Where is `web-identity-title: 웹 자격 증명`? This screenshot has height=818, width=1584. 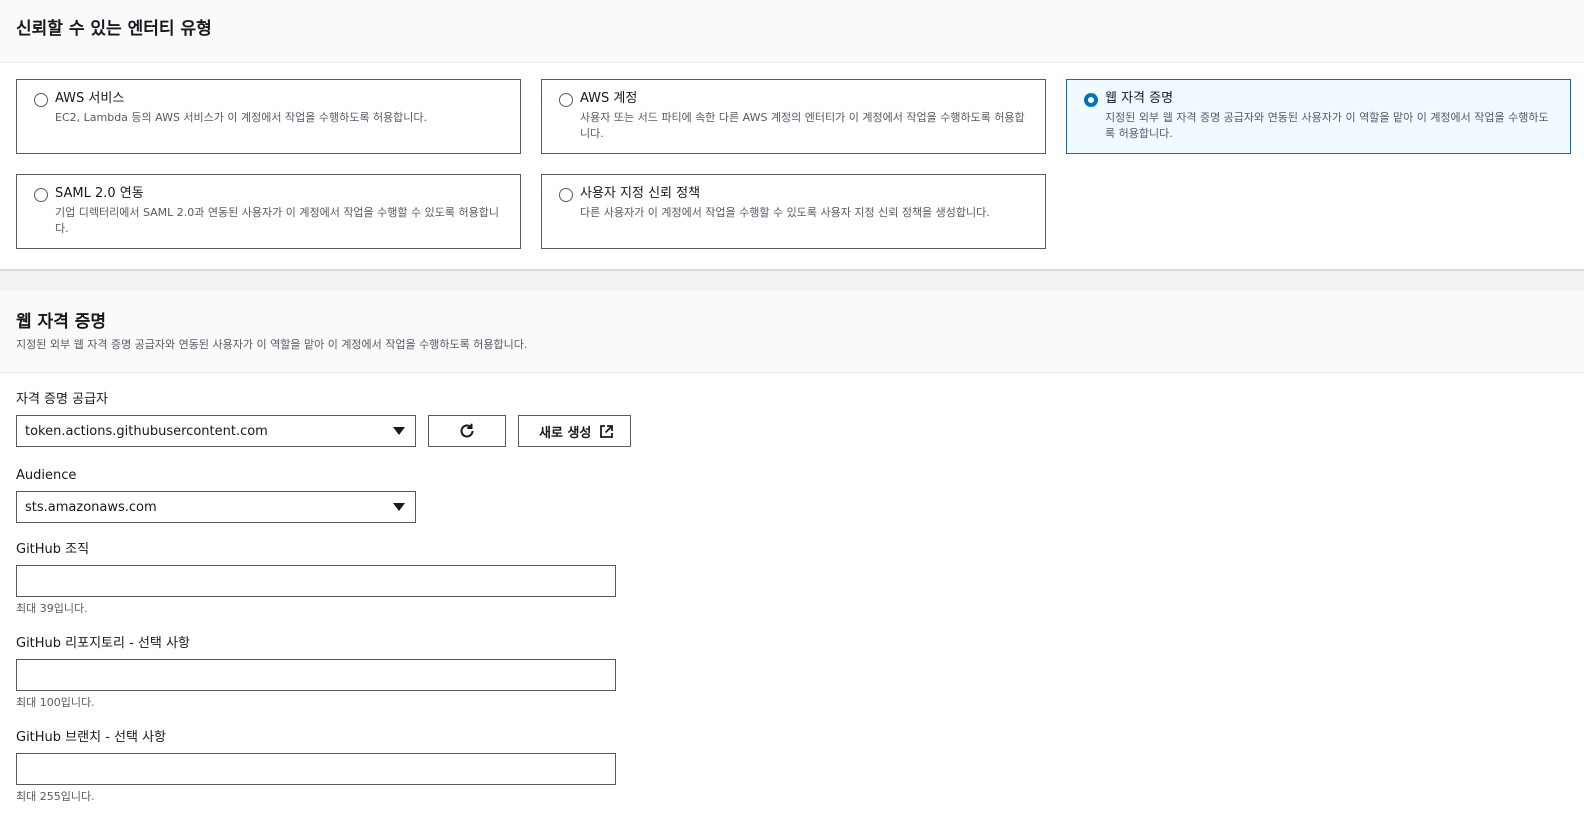
web-identity-title: 웹 자격 증명 is located at coordinates (61, 322).